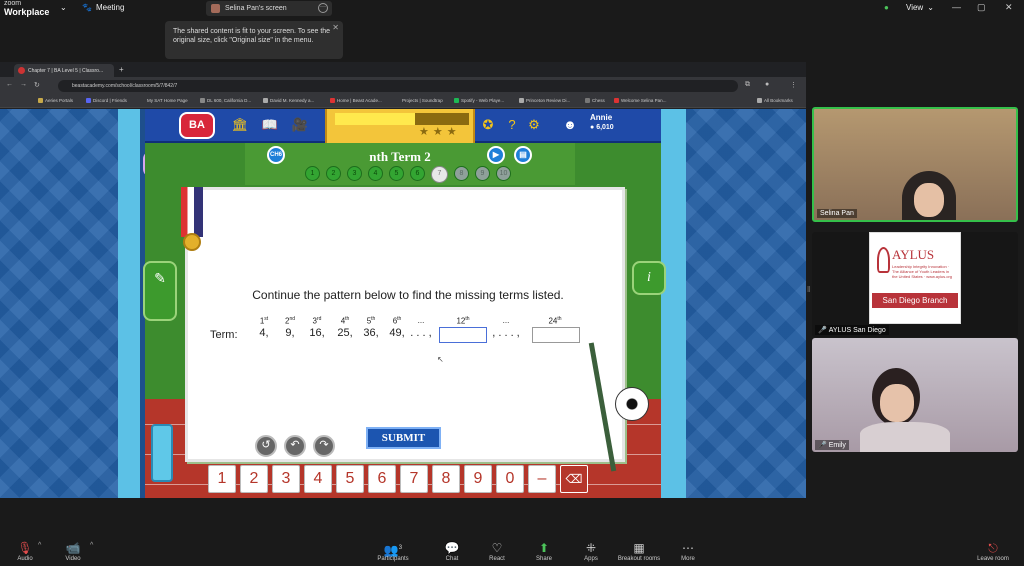  What do you see at coordinates (167, 100) in the screenshot?
I see `bookmark-item: My SAT Home Page` at bounding box center [167, 100].